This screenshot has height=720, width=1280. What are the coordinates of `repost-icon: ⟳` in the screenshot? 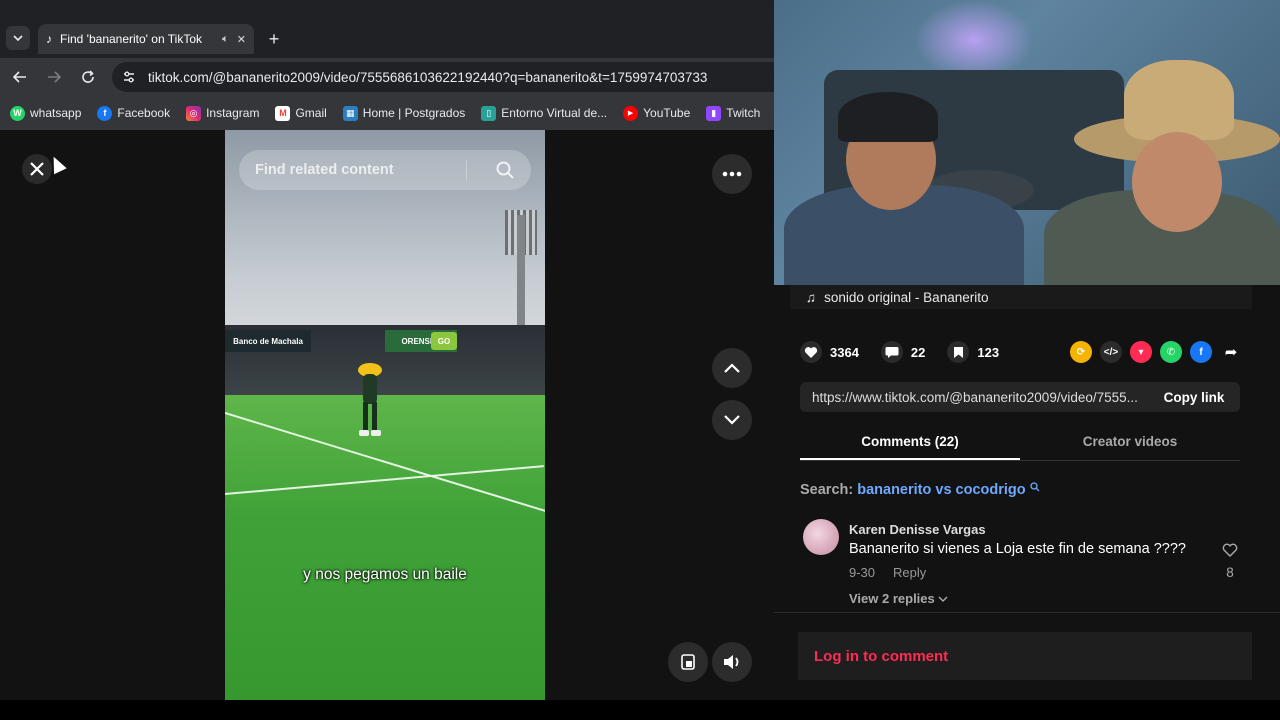 It's located at (1081, 352).